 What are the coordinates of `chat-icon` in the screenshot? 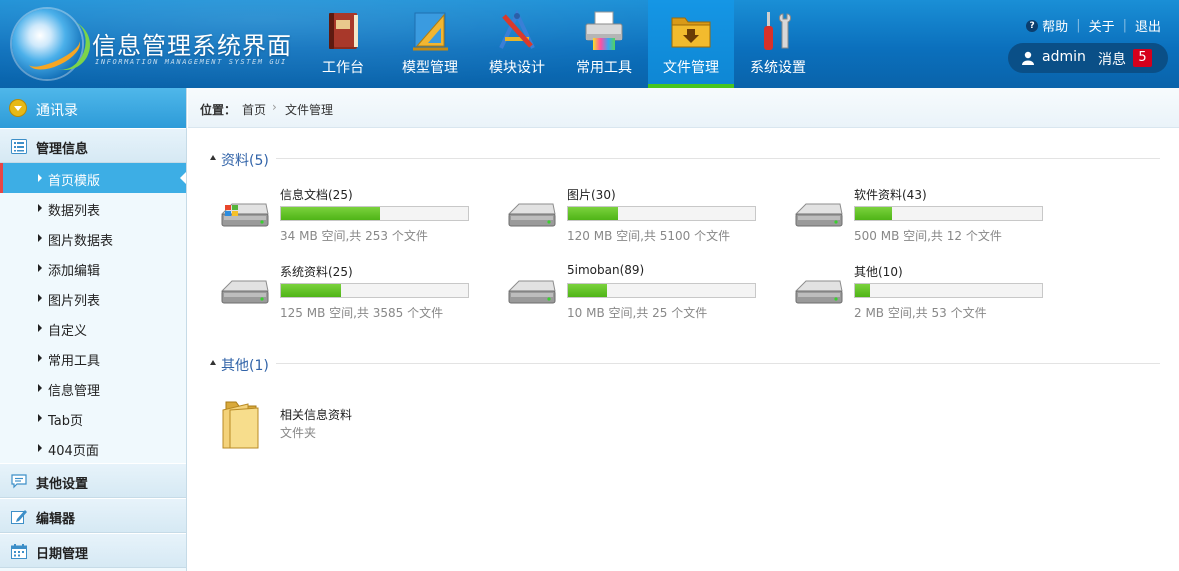 It's located at (19, 481).